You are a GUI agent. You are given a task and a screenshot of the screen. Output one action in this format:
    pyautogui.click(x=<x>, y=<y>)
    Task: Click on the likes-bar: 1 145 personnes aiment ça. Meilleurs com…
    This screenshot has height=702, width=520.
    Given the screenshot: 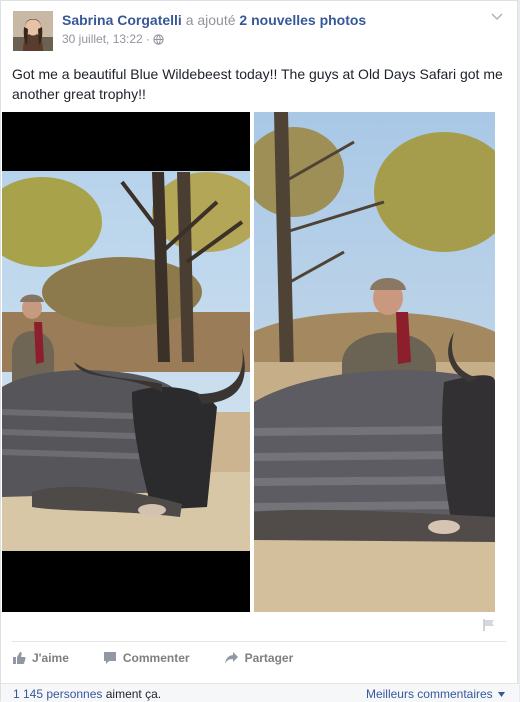 What is the action you would take?
    pyautogui.click(x=260, y=692)
    